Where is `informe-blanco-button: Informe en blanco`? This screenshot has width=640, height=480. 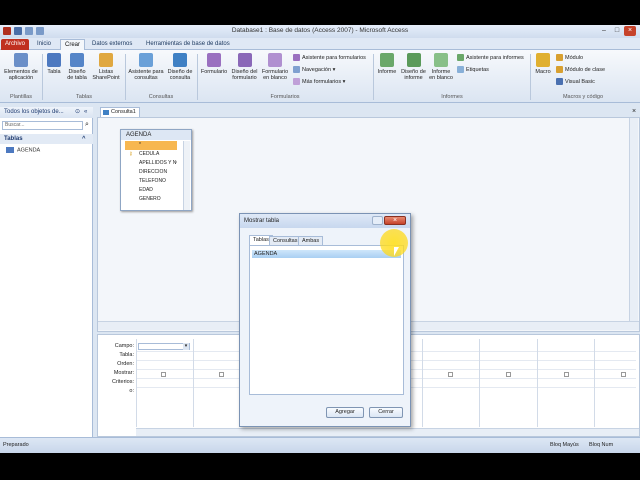
informe-blanco-button: Informe en blanco is located at coordinates (441, 67).